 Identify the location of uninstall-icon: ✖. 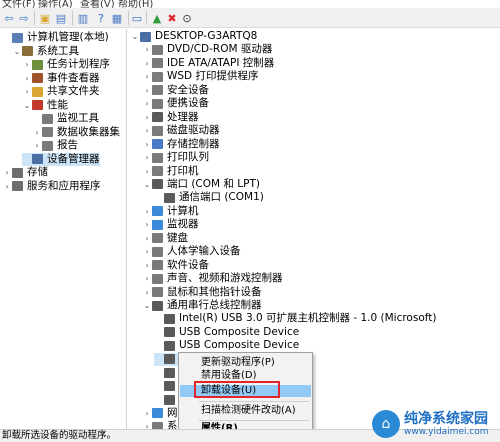
(172, 18).